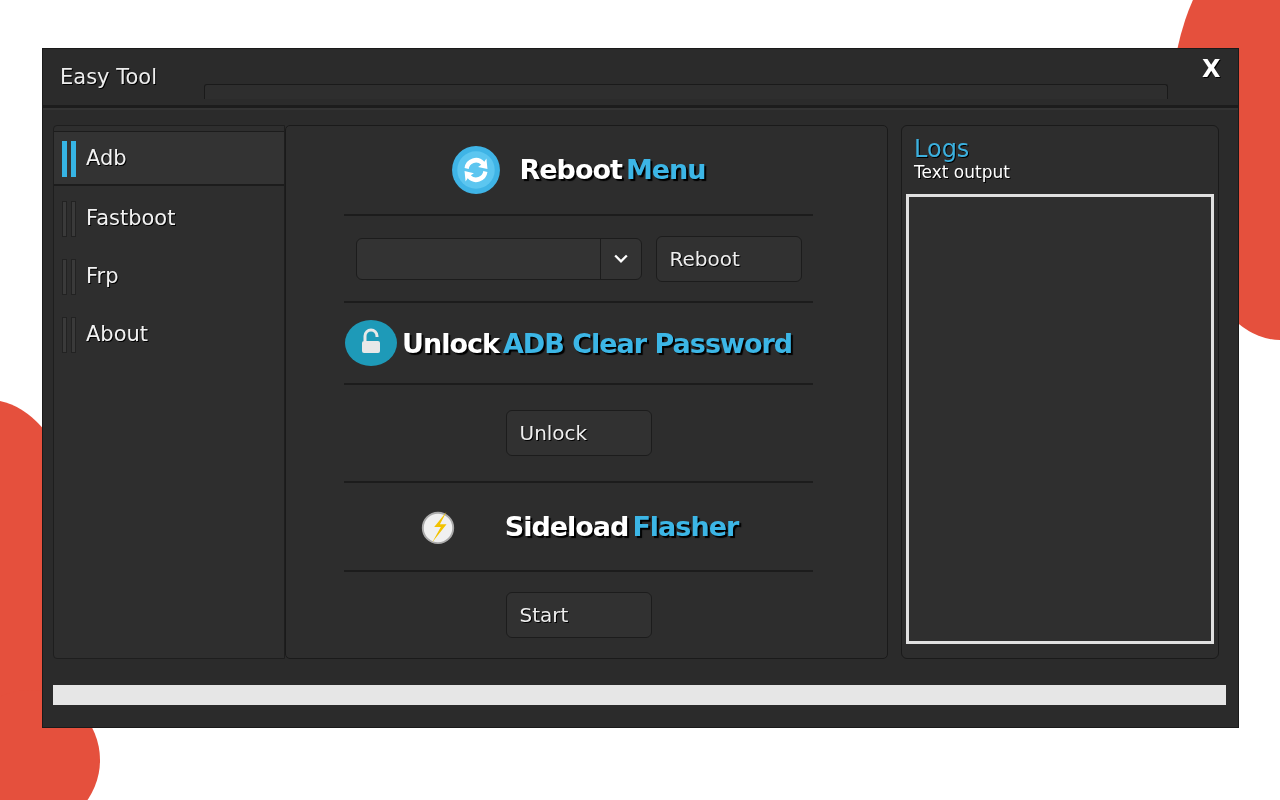 This screenshot has width=1280, height=800. I want to click on sidebar-item: Frp, so click(169, 276).